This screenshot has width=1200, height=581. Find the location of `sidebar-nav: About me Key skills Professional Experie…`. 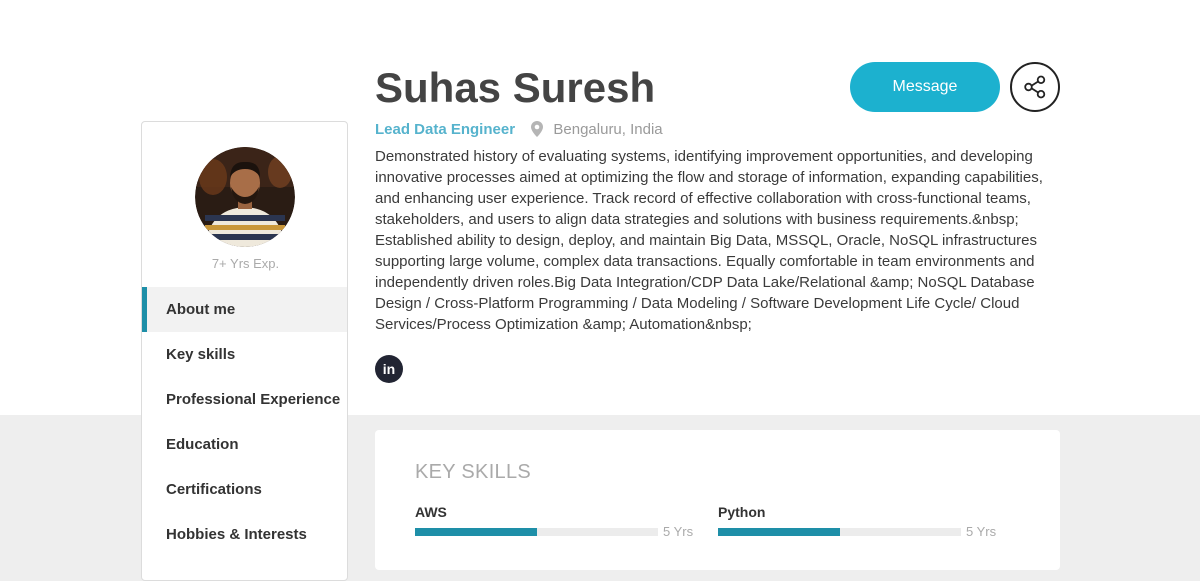

sidebar-nav: About me Key skills Professional Experie… is located at coordinates (244, 422).